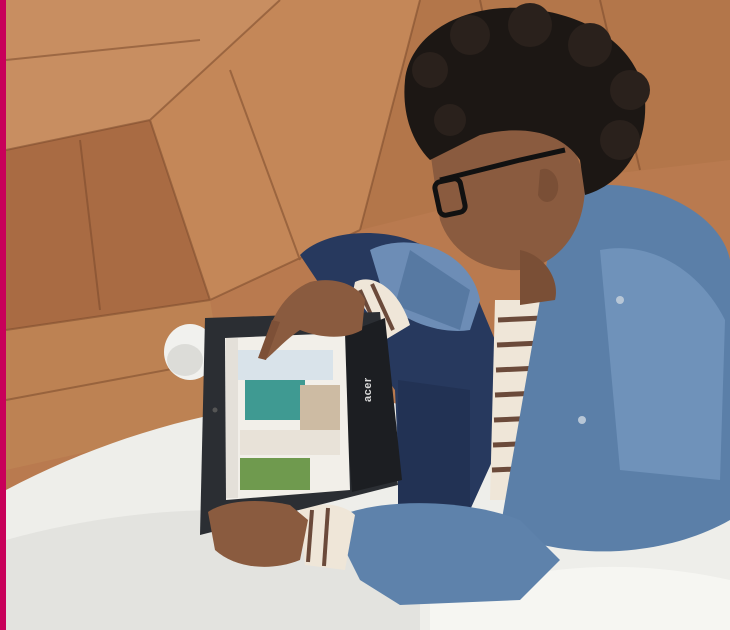 The height and width of the screenshot is (630, 730). What do you see at coordinates (368, 389) in the screenshot?
I see `tablet-brand-logo: acer` at bounding box center [368, 389].